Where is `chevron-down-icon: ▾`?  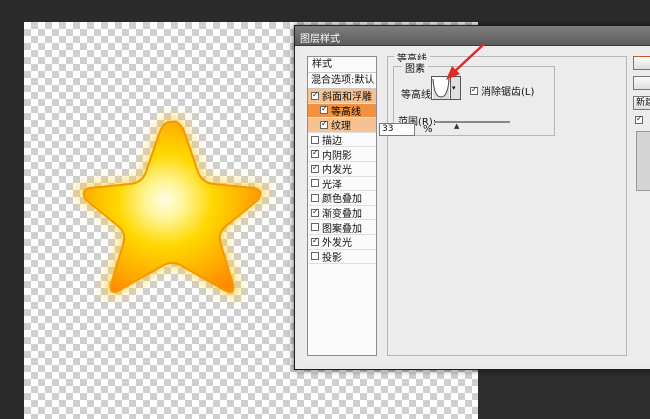
chevron-down-icon: ▾ is located at coordinates (454, 88).